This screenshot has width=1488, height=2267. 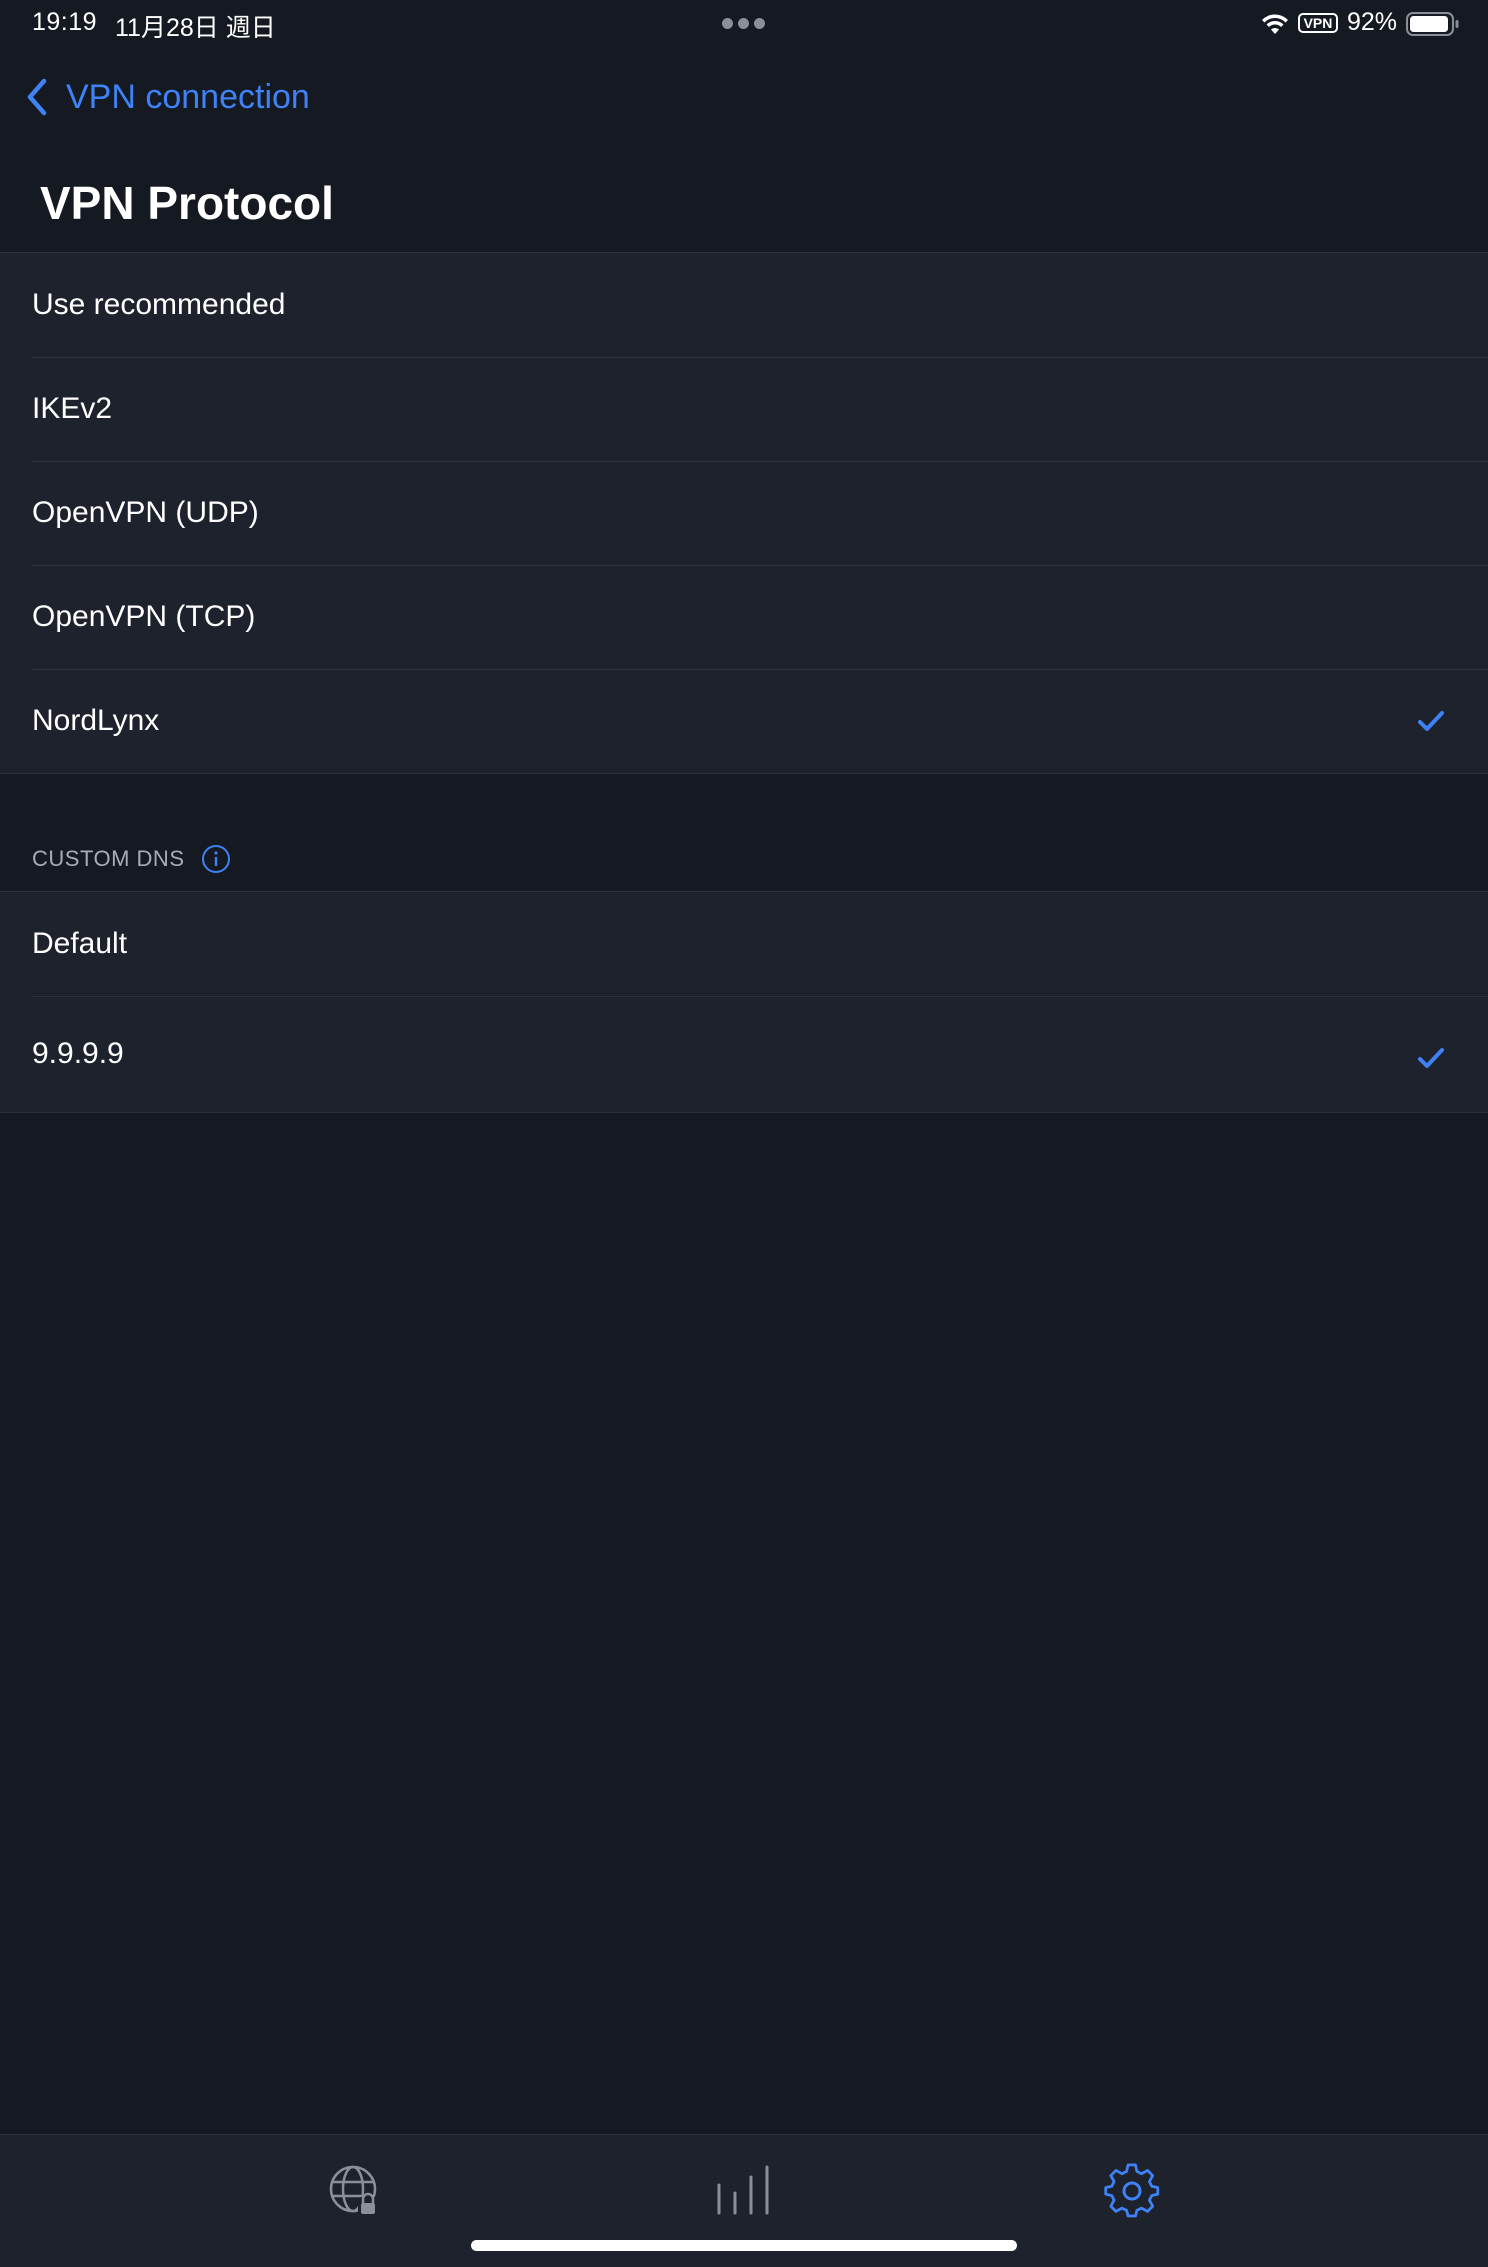 I want to click on home-indicator, so click(x=744, y=2245).